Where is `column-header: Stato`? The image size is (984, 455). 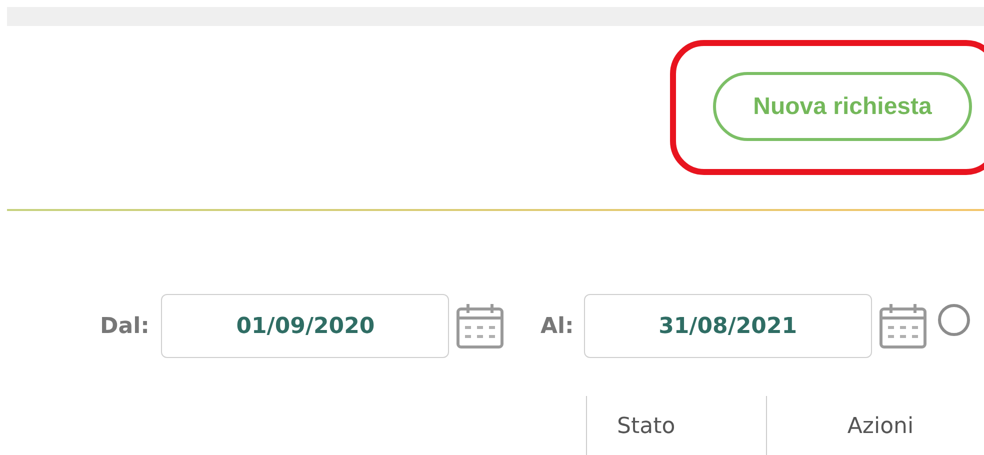 column-header: Stato is located at coordinates (676, 425).